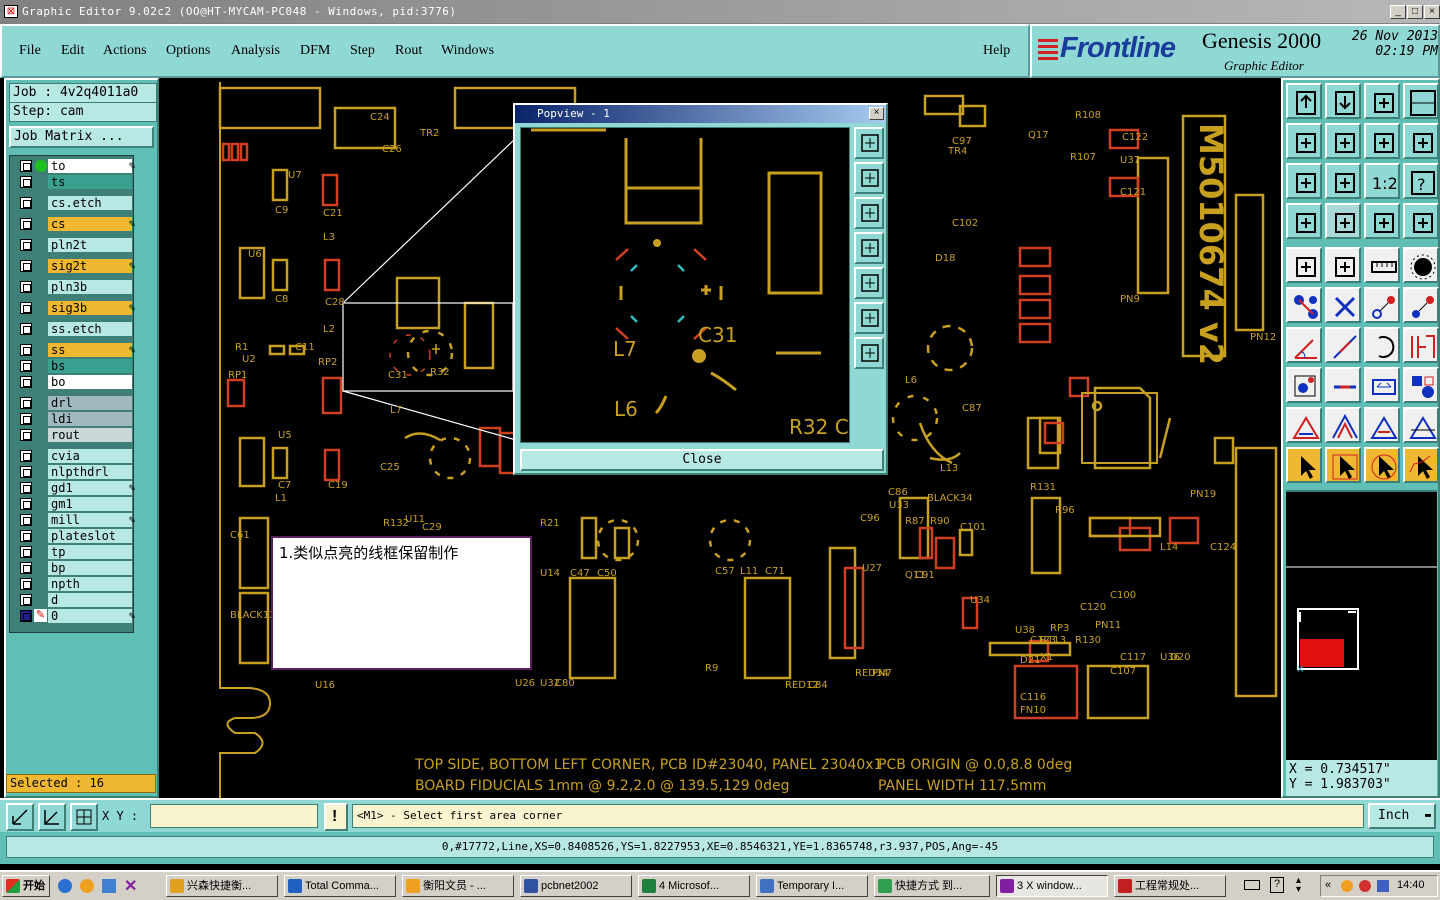  Describe the element at coordinates (1343, 101) in the screenshot. I see `zoom-page-icon` at that location.